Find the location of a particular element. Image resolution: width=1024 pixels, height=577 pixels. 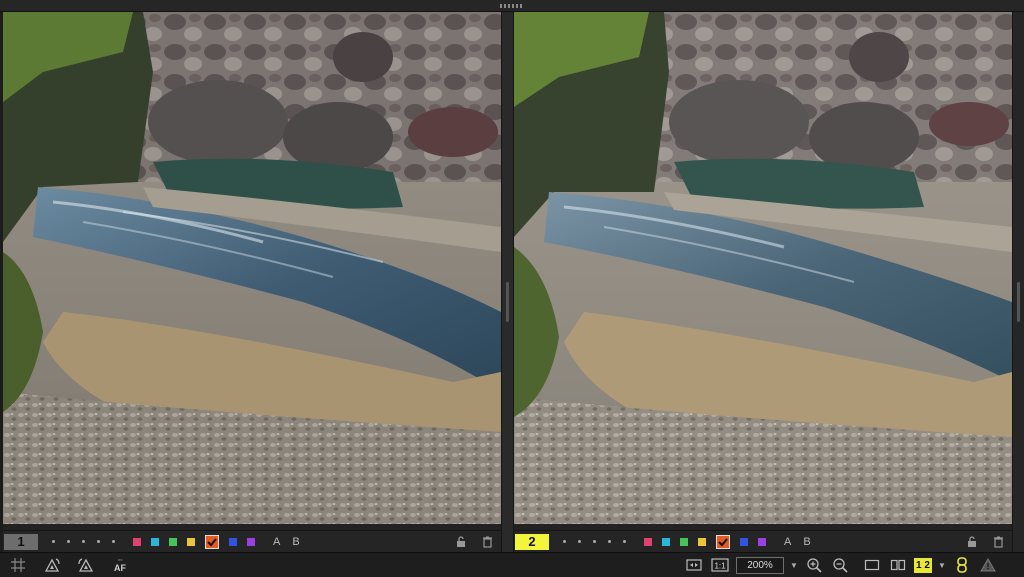

divider-handle is located at coordinates (507, 302).